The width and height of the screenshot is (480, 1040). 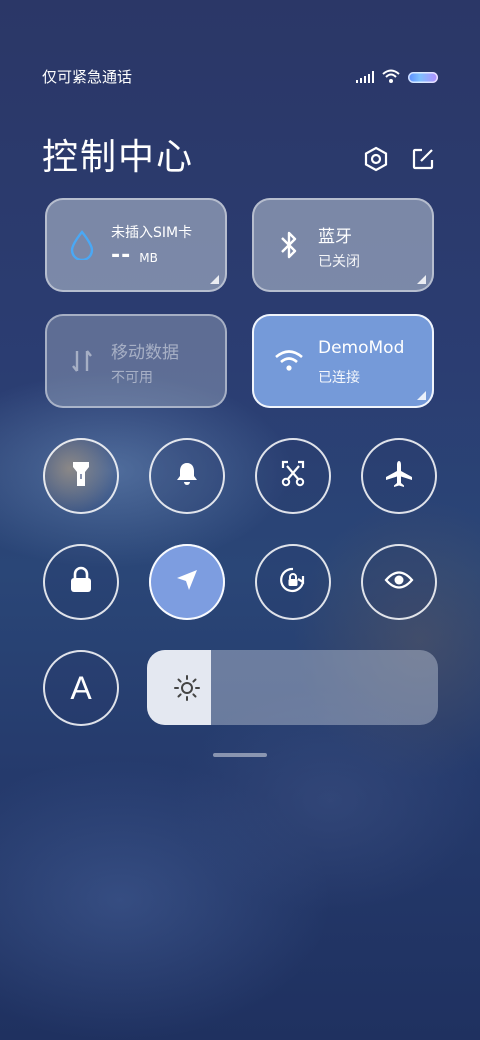 I want to click on rotation-lock-icon, so click(x=293, y=582).